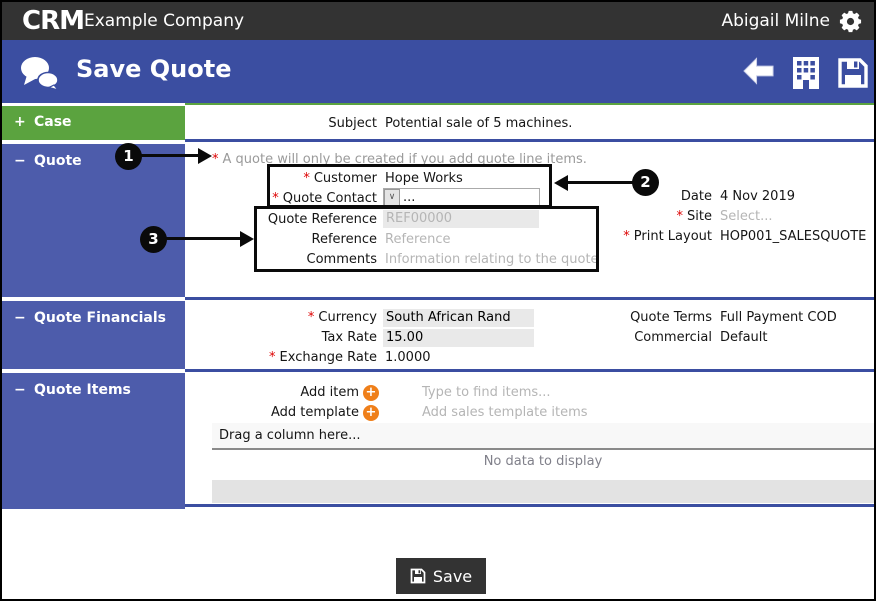  I want to click on save-button: Save, so click(441, 576).